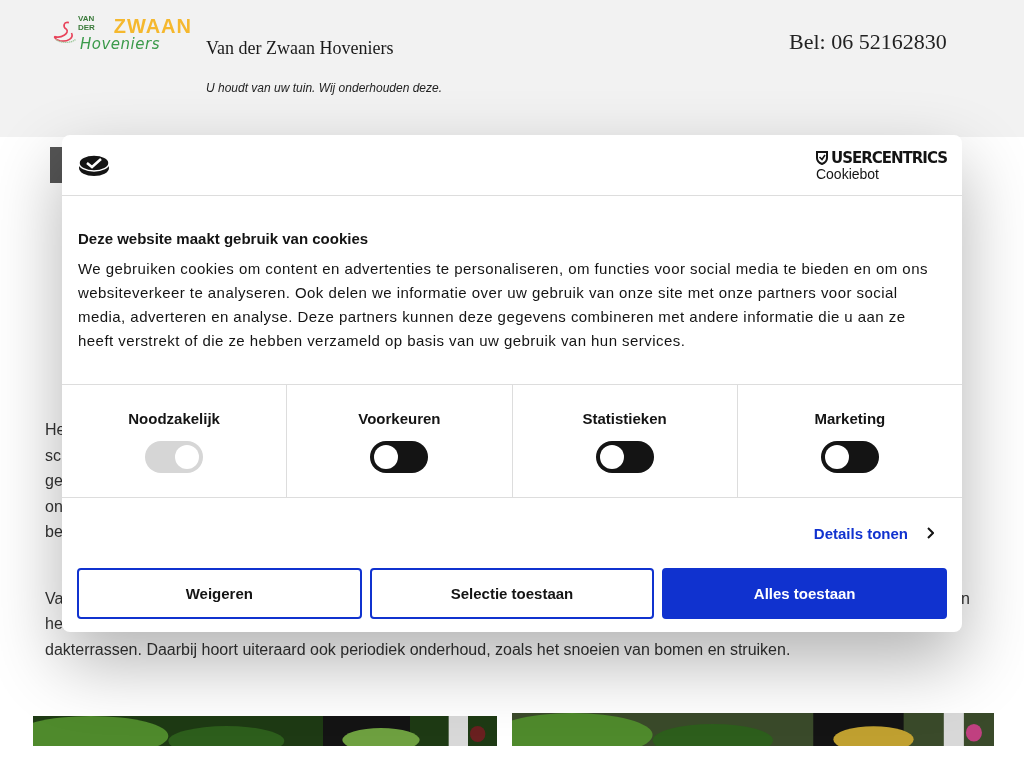  I want to click on details-link: Details tonen, so click(873, 533).